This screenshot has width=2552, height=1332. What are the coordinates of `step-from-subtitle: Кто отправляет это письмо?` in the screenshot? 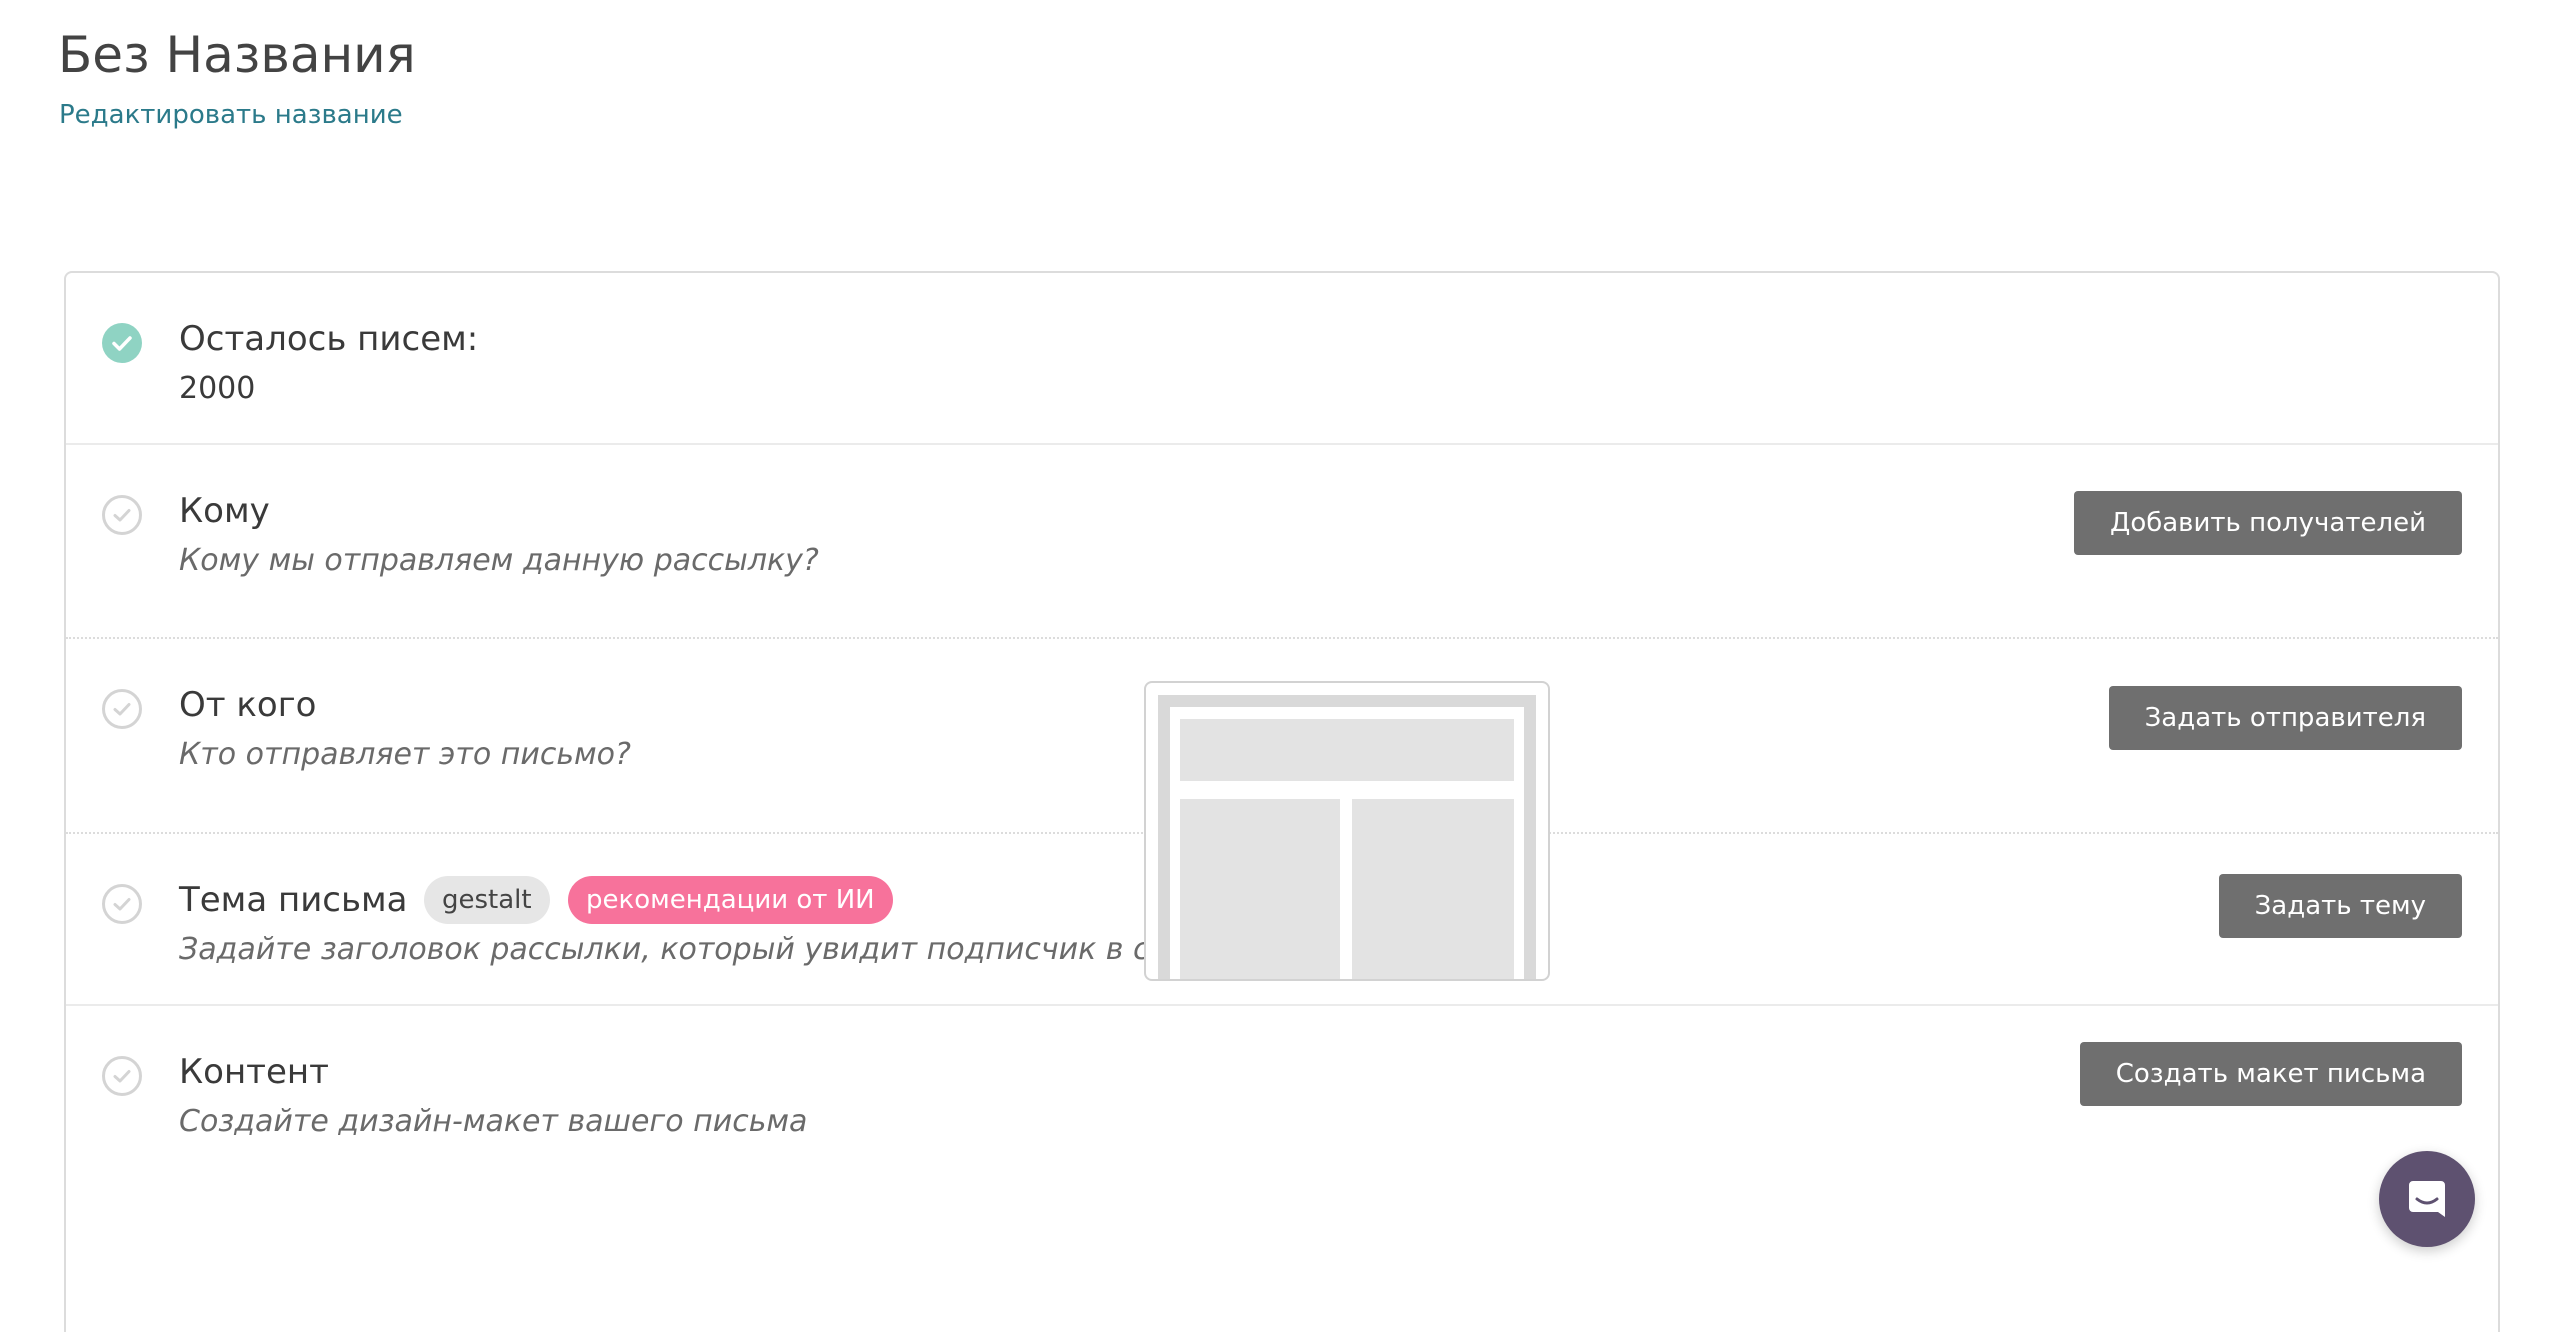 It's located at (405, 754).